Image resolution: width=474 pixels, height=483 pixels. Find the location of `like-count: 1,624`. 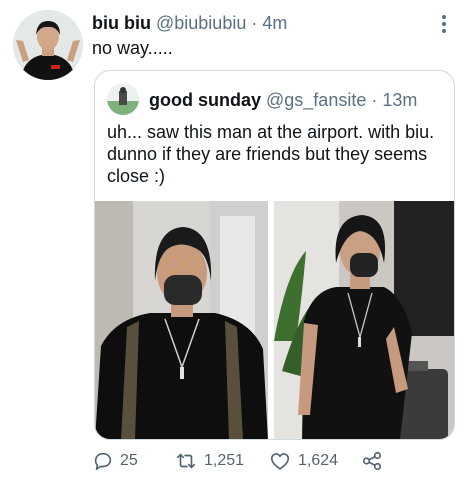

like-count: 1,624 is located at coordinates (318, 460).